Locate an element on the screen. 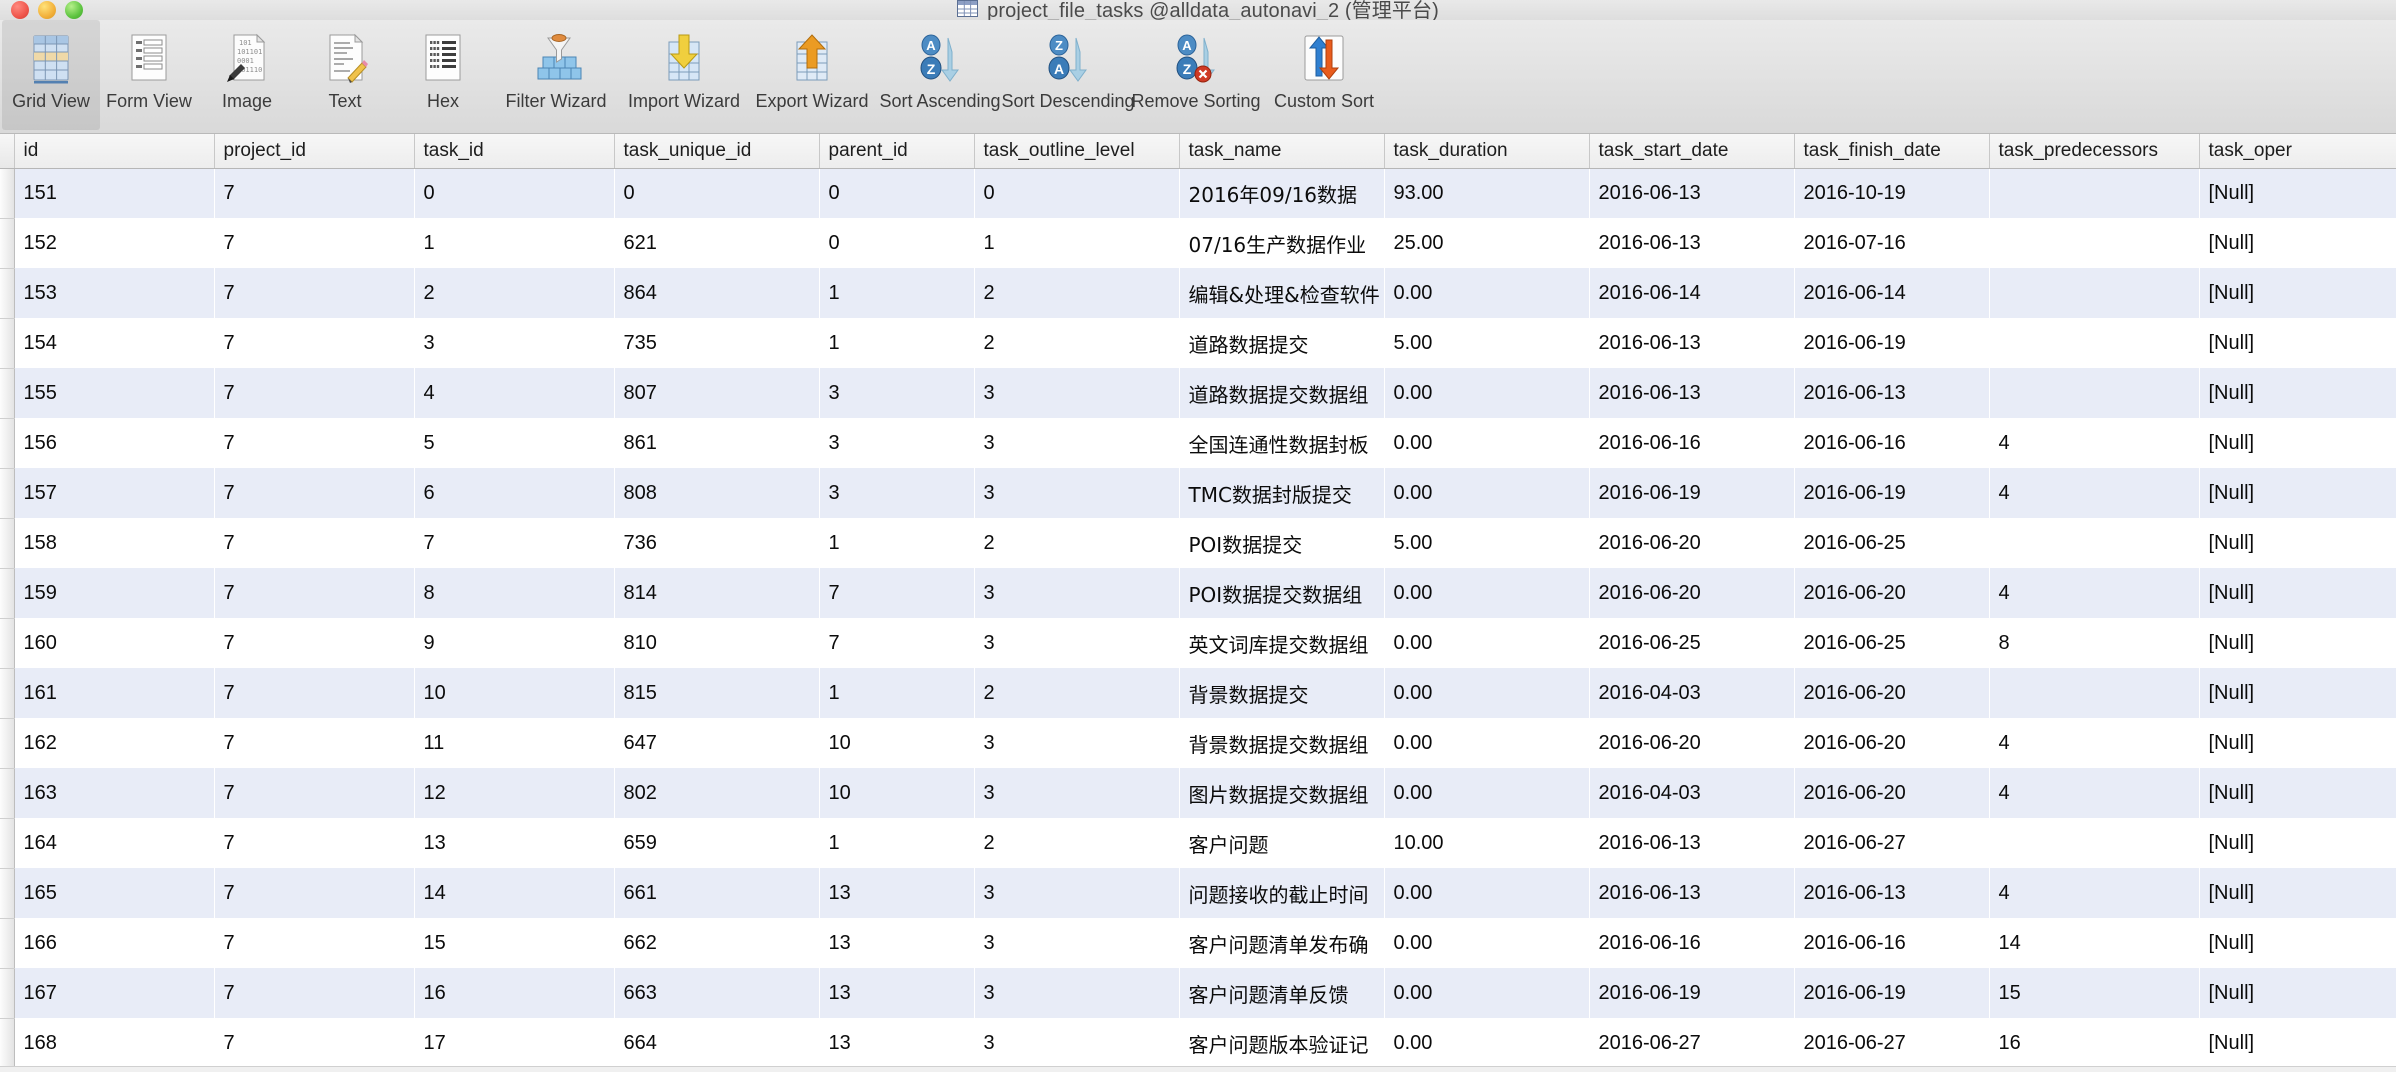  cell-task-name: 客户问题清单反馈 is located at coordinates (1281, 993).